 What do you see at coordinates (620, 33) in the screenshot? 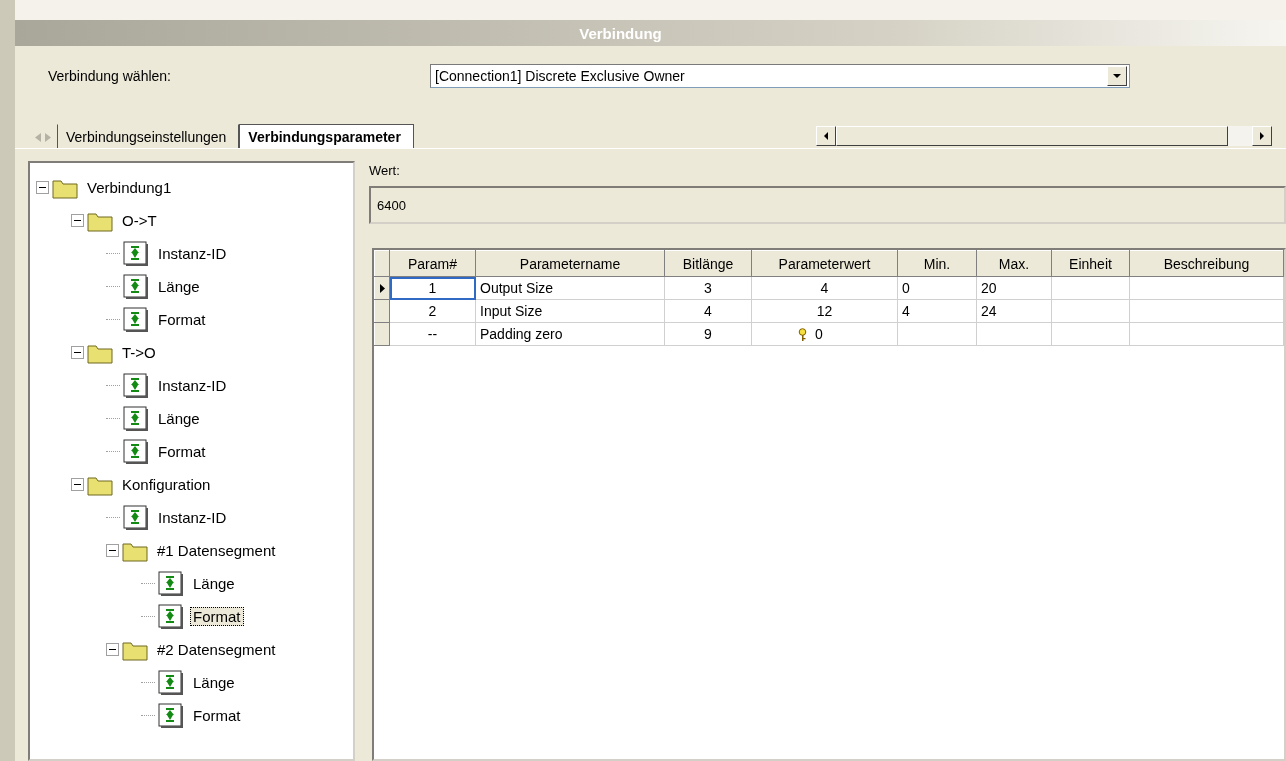
I see `header-title: Verbindung` at bounding box center [620, 33].